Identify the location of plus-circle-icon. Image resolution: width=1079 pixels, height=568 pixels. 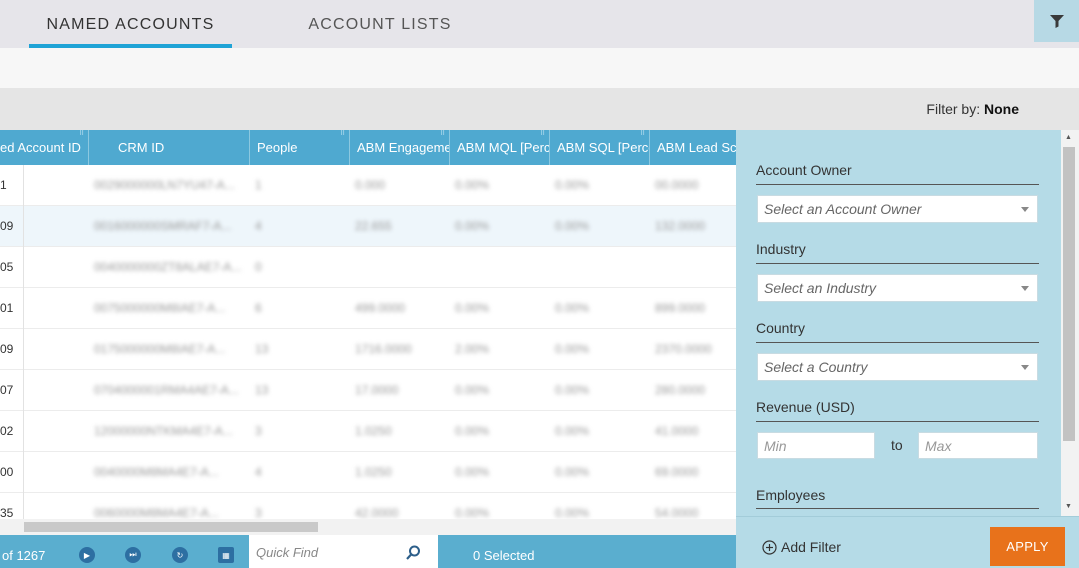
(769, 547).